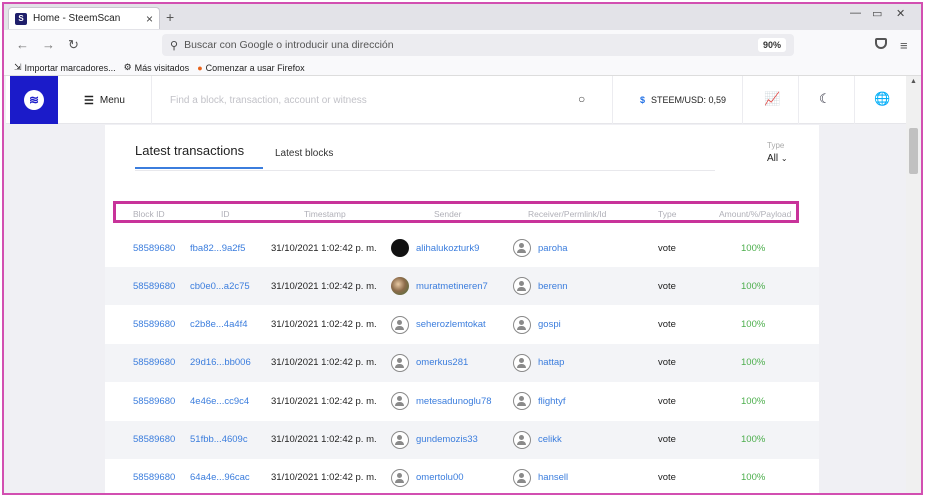 The image size is (925, 497). What do you see at coordinates (200, 67) in the screenshot?
I see `firefox-icon: ●` at bounding box center [200, 67].